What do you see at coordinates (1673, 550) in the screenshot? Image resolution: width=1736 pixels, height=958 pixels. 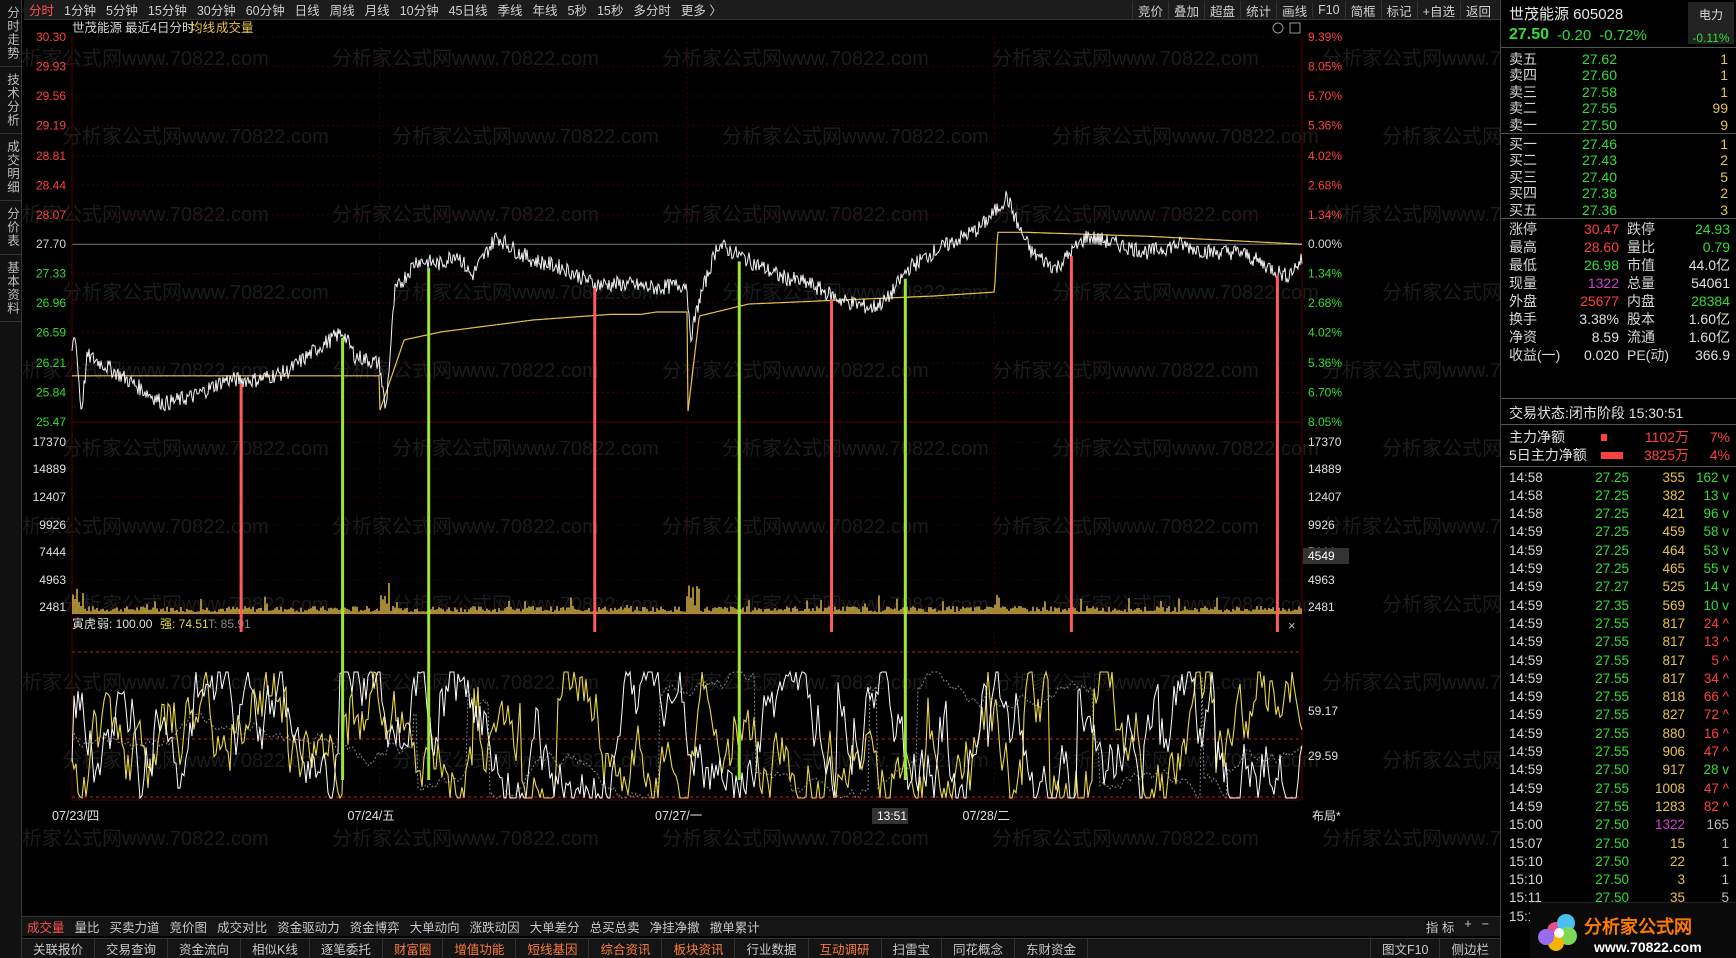 I see `tick-volume: 464` at bounding box center [1673, 550].